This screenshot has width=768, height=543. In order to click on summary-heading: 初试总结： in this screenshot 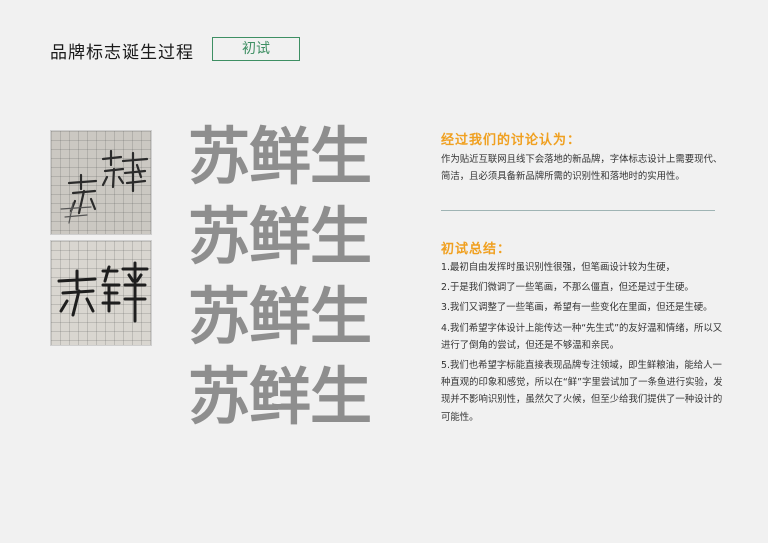, I will do `click(476, 249)`.